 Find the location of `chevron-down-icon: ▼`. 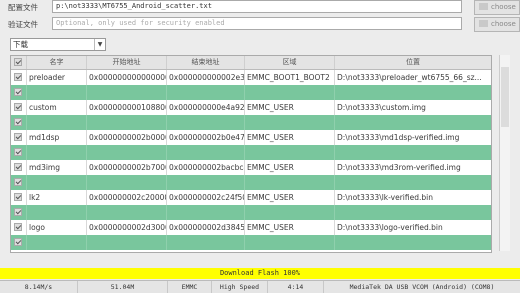

chevron-down-icon: ▼ is located at coordinates (99, 44).